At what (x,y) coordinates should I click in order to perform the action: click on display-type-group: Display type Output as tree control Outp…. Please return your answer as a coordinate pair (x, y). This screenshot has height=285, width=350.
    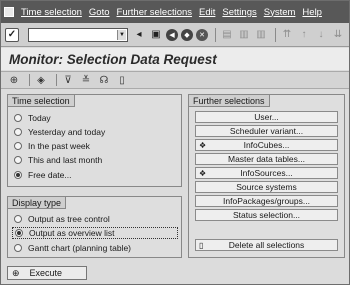
    Looking at the image, I should click on (94, 227).